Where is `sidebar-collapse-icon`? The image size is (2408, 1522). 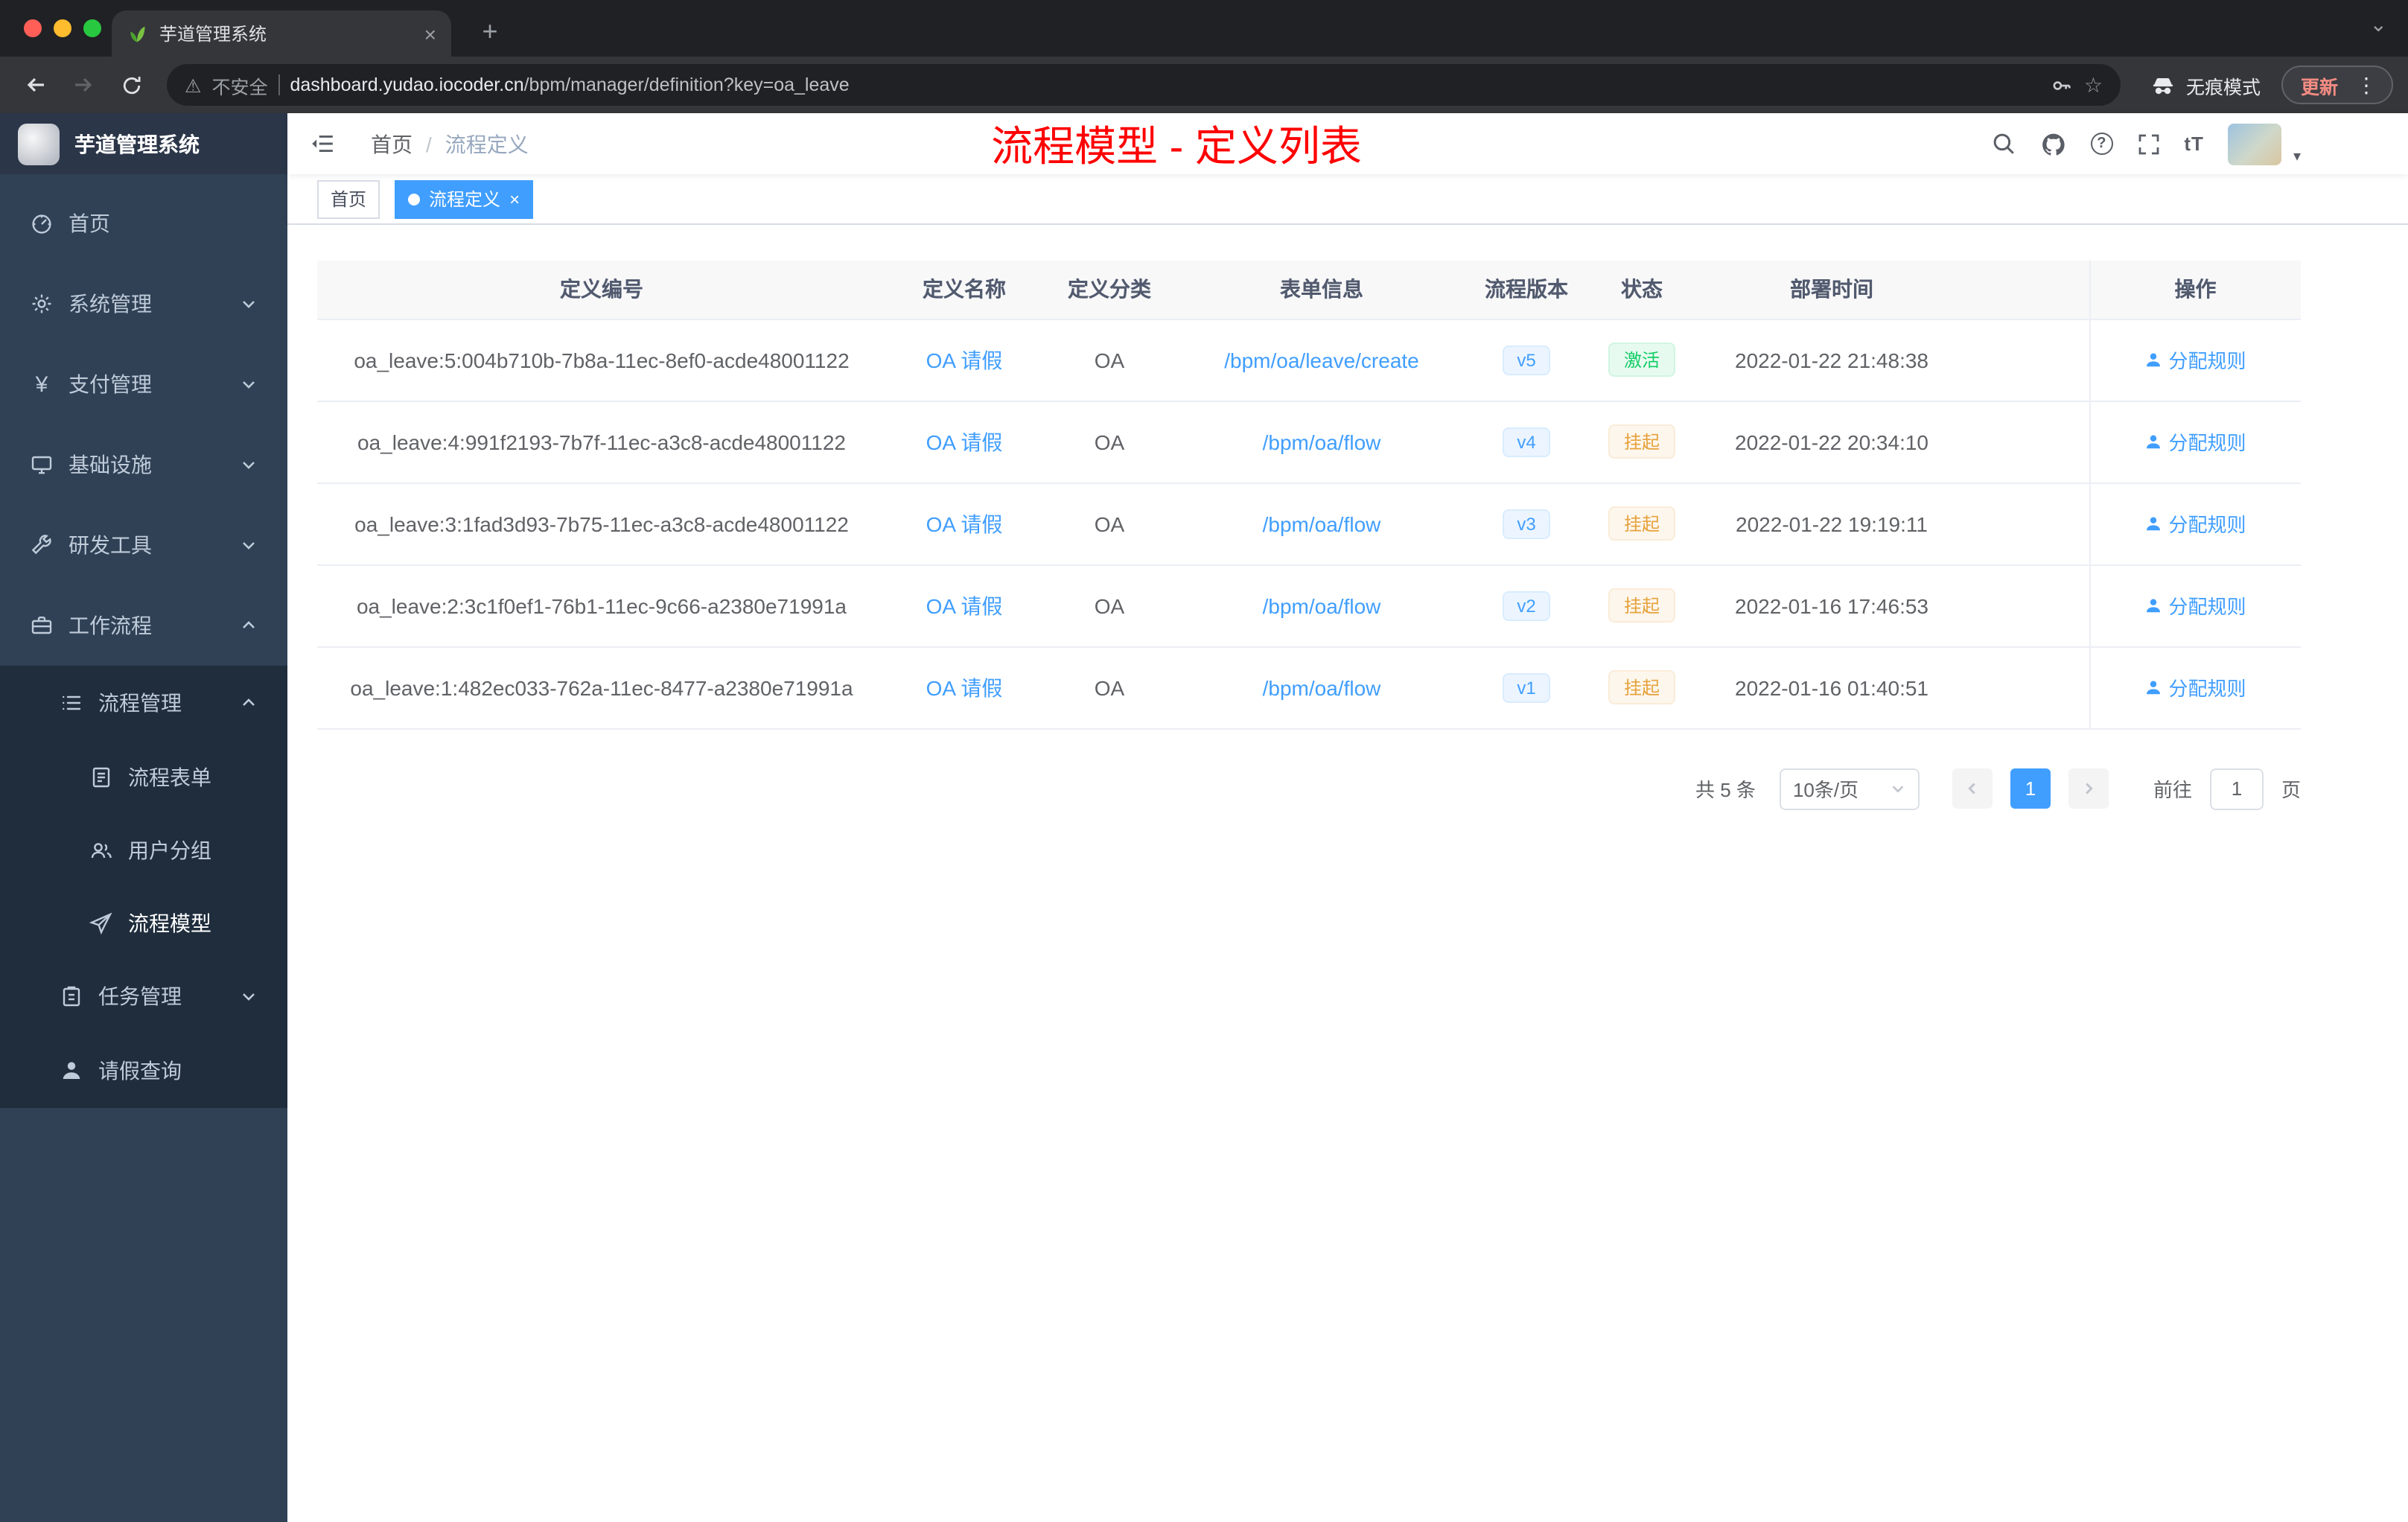 sidebar-collapse-icon is located at coordinates (322, 143).